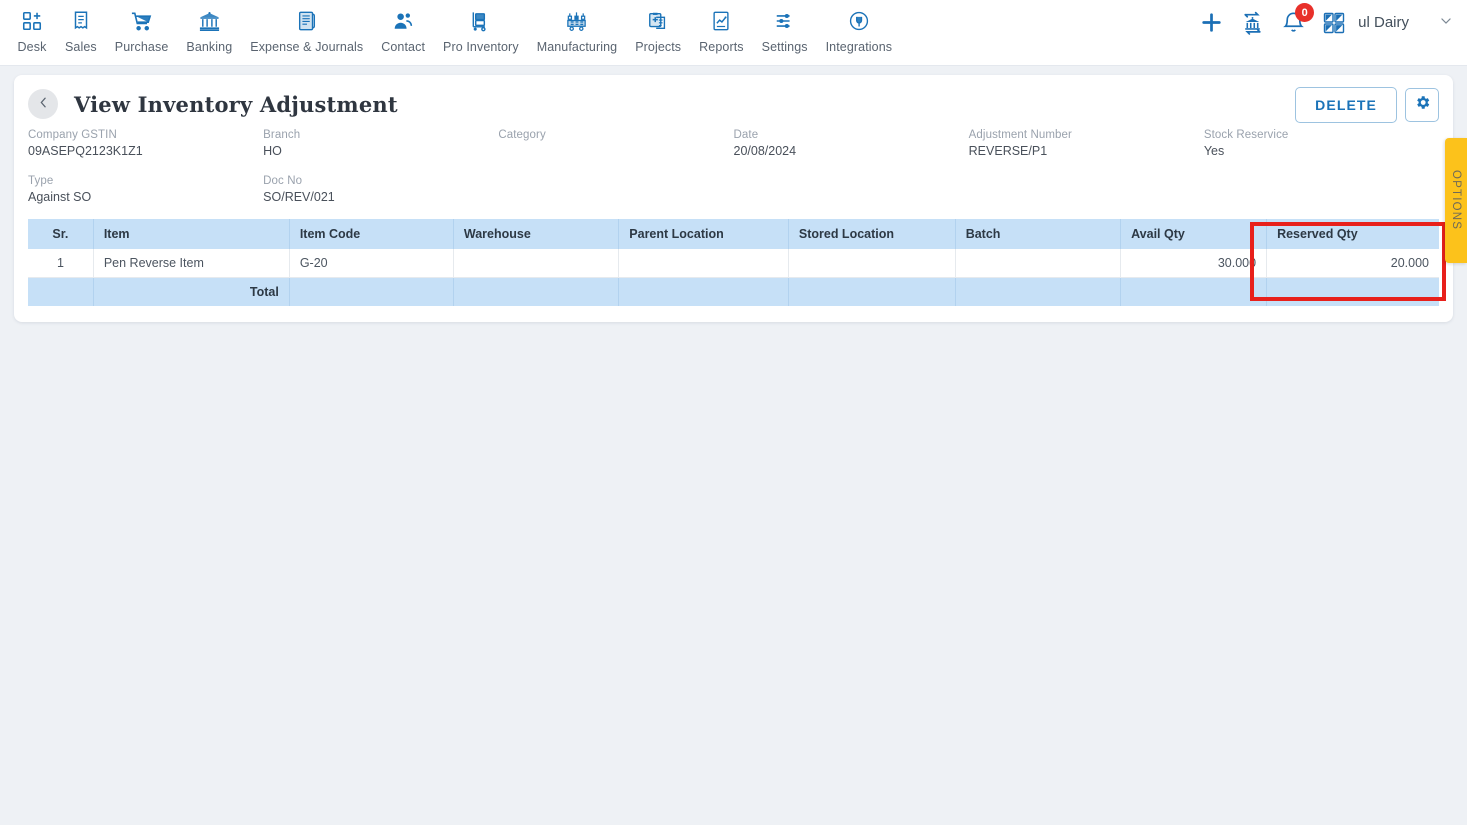  What do you see at coordinates (658, 21) in the screenshot?
I see `projects-clipboard-icon` at bounding box center [658, 21].